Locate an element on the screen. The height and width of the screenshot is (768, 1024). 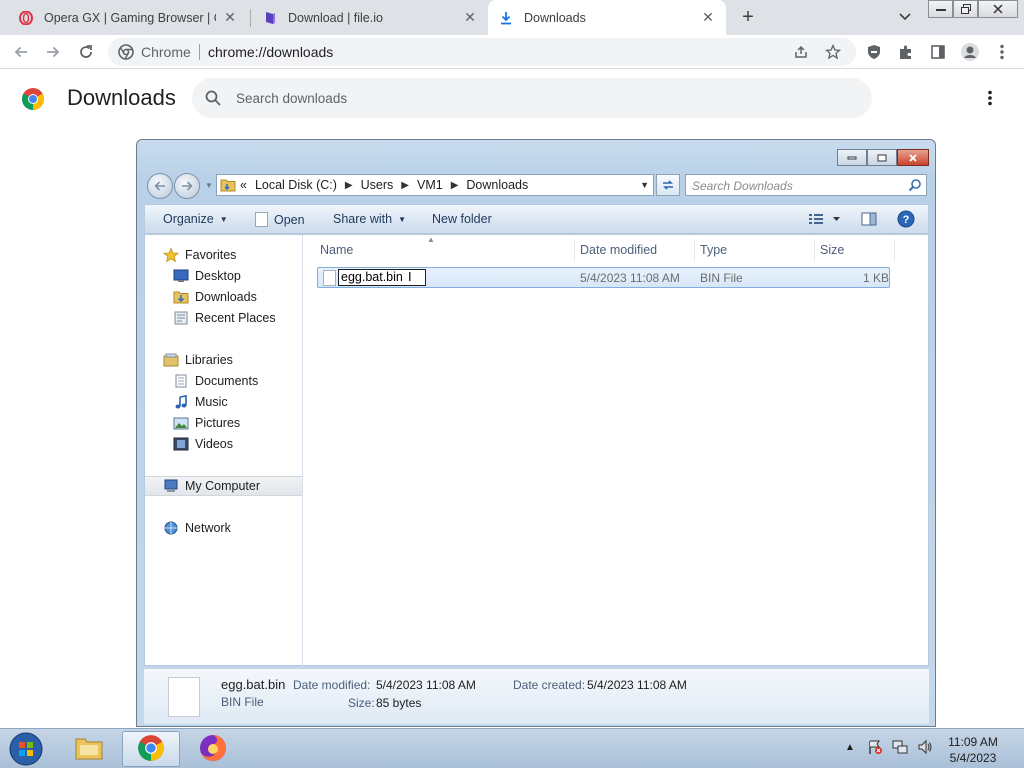
refresh-button is located at coordinates (668, 185).